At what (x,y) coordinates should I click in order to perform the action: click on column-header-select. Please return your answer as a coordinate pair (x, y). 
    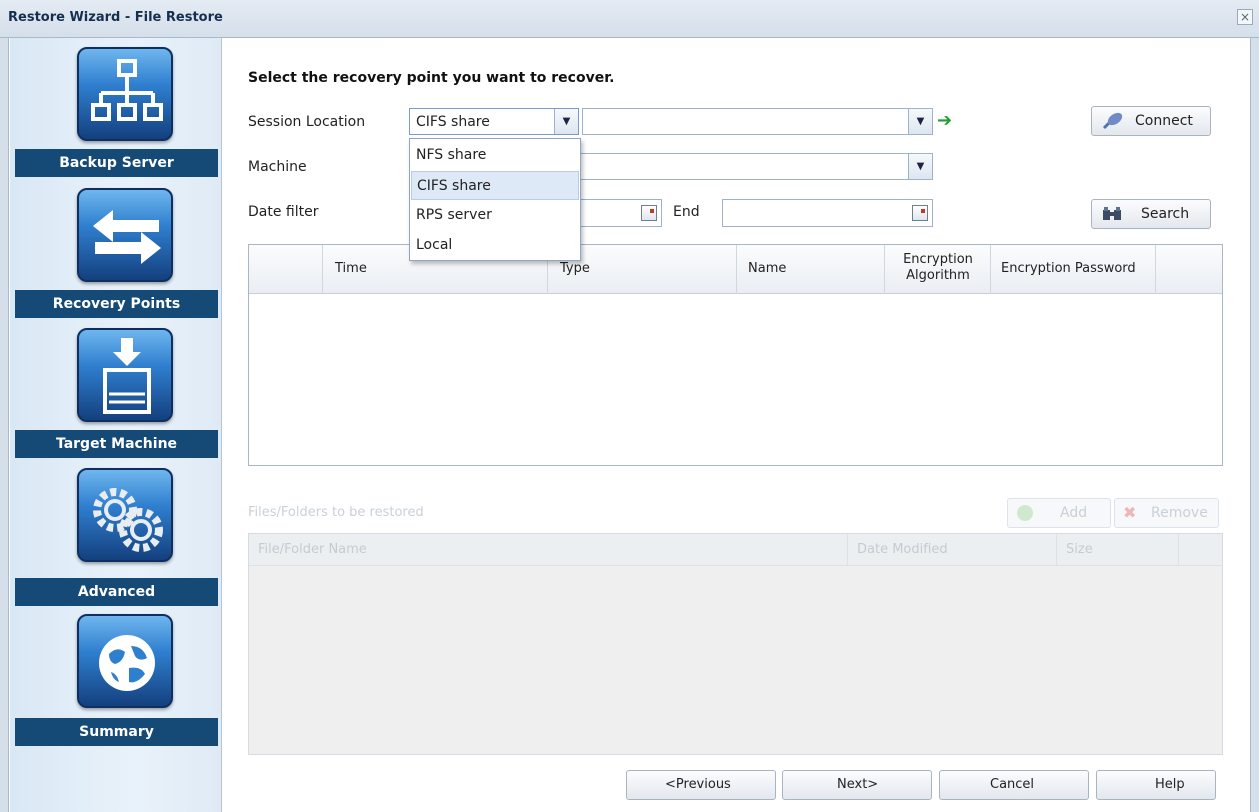
    Looking at the image, I should click on (286, 269).